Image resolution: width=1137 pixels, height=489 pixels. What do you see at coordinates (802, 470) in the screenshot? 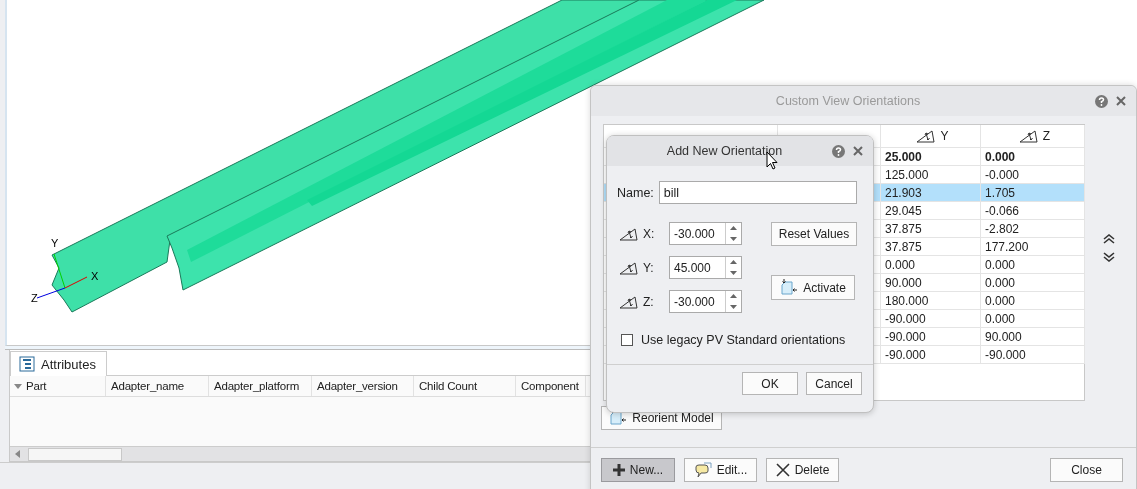
I see `delete-button: Delete` at bounding box center [802, 470].